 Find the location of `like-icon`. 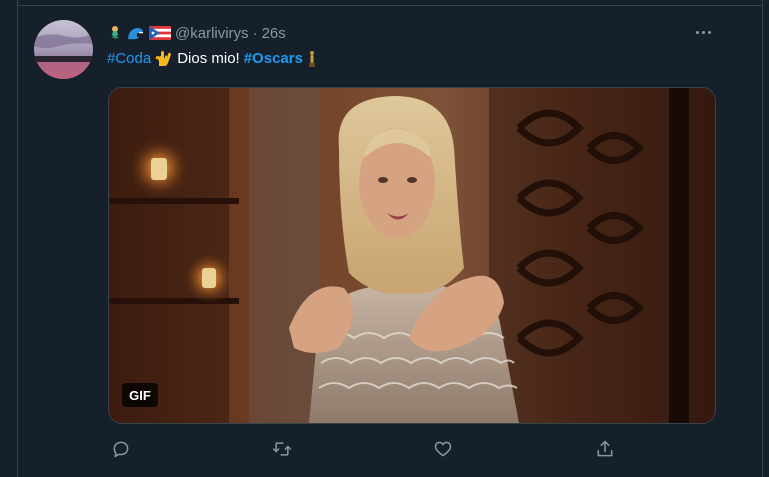

like-icon is located at coordinates (443, 449).